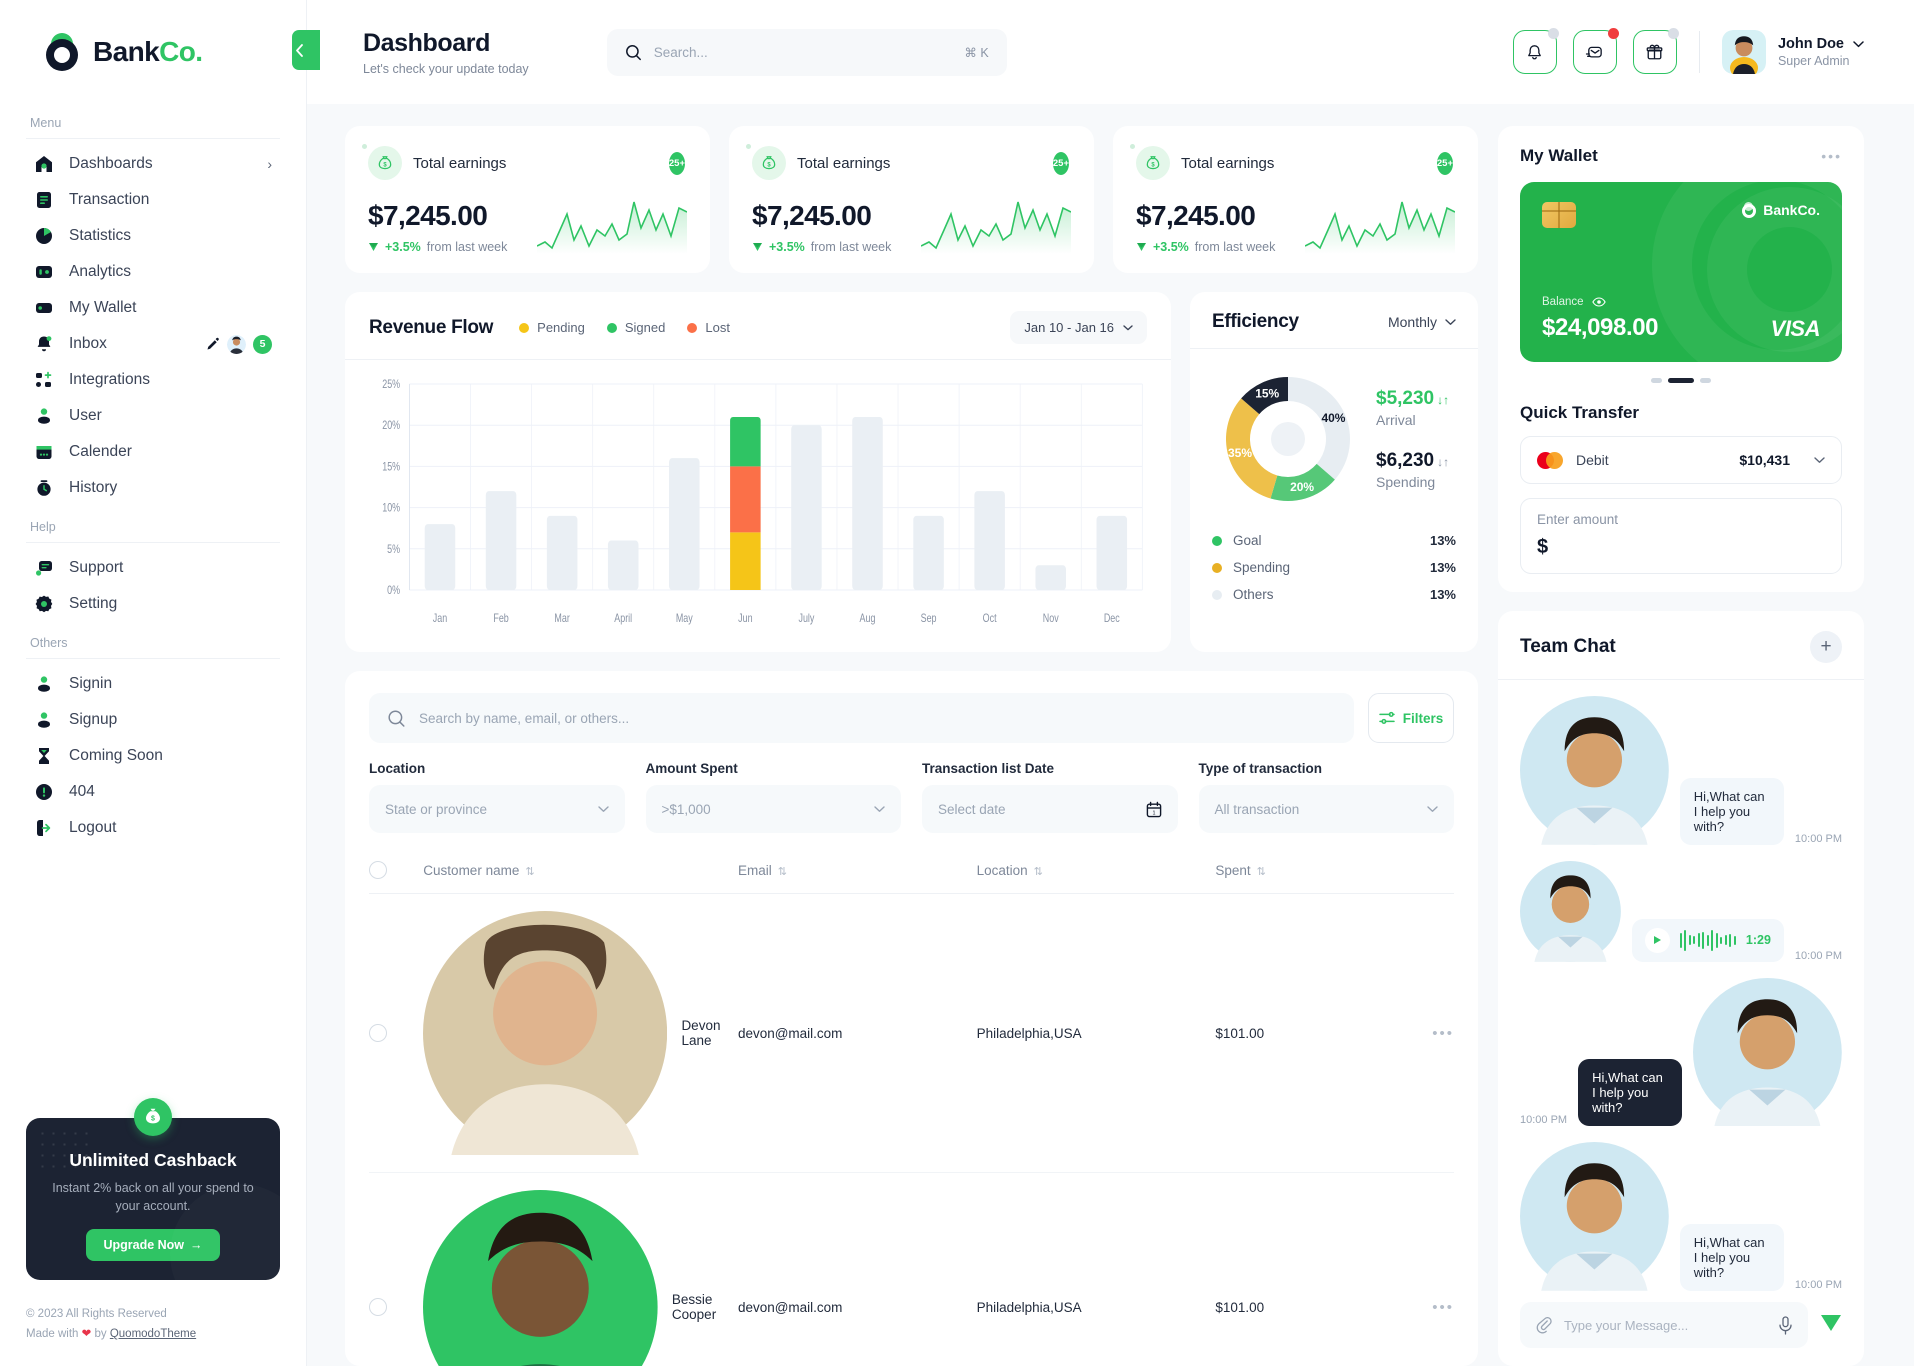 The image size is (1914, 1366). What do you see at coordinates (1743, 52) in the screenshot?
I see `avatar` at bounding box center [1743, 52].